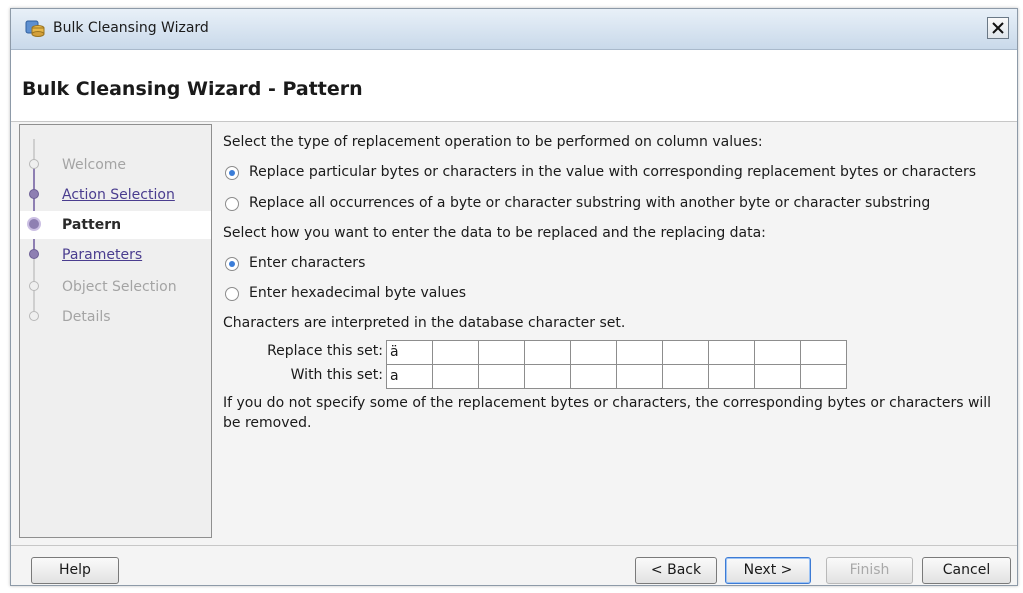 This screenshot has width=1023, height=593. I want to click on with-set-label: With this set:, so click(336, 375).